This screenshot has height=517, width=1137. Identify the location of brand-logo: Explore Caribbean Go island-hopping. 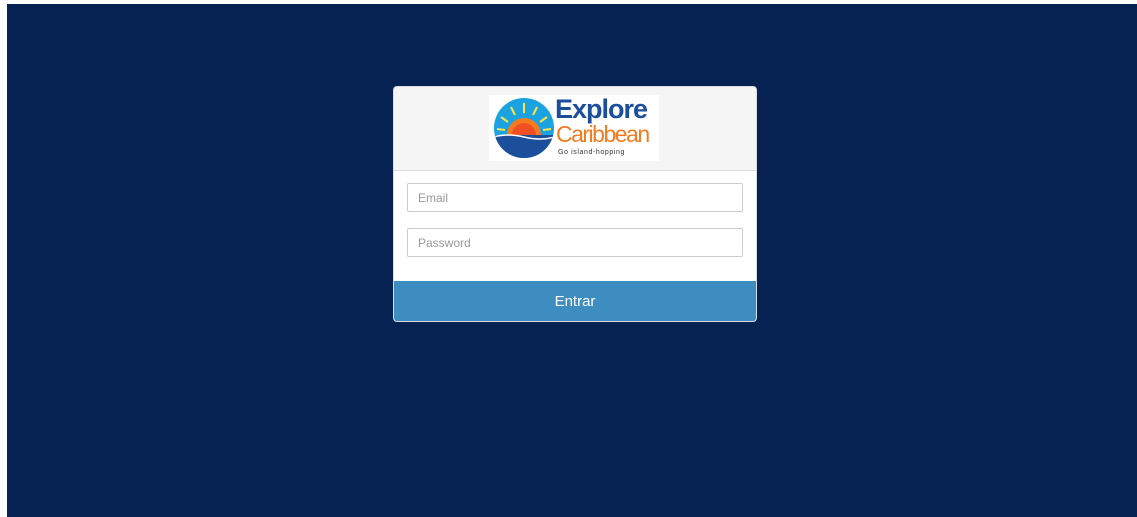
(574, 128).